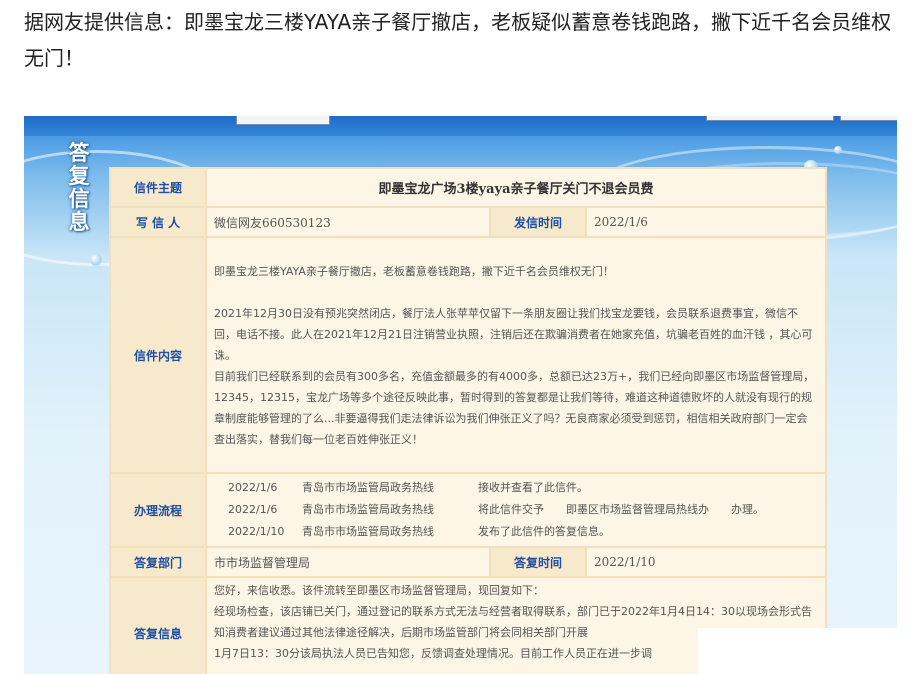 This screenshot has width=915, height=674. Describe the element at coordinates (158, 187) in the screenshot. I see `subject-label: 信件主题` at that location.